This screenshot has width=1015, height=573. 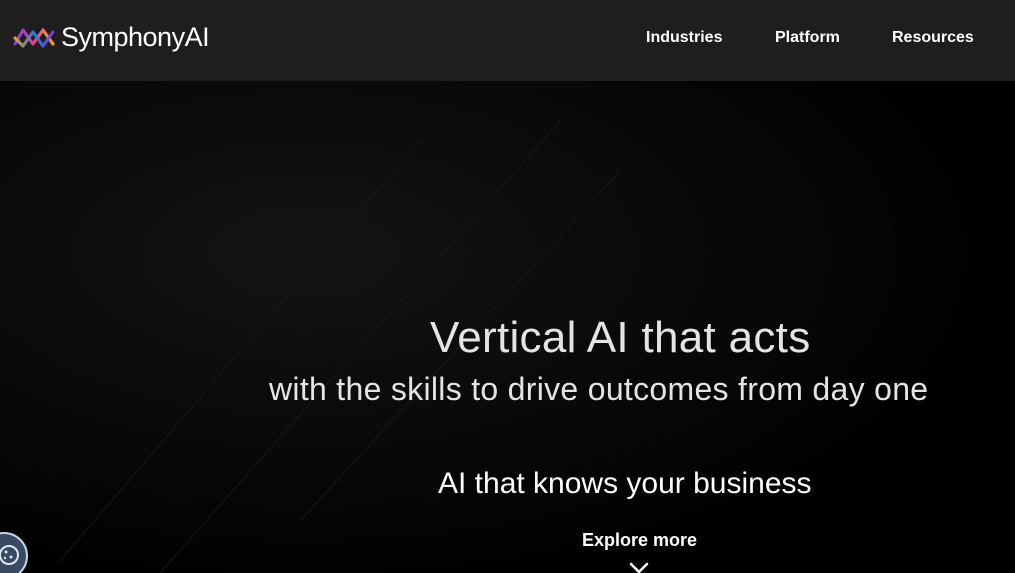 I want to click on brand-name: SymphonyAI, so click(x=135, y=37).